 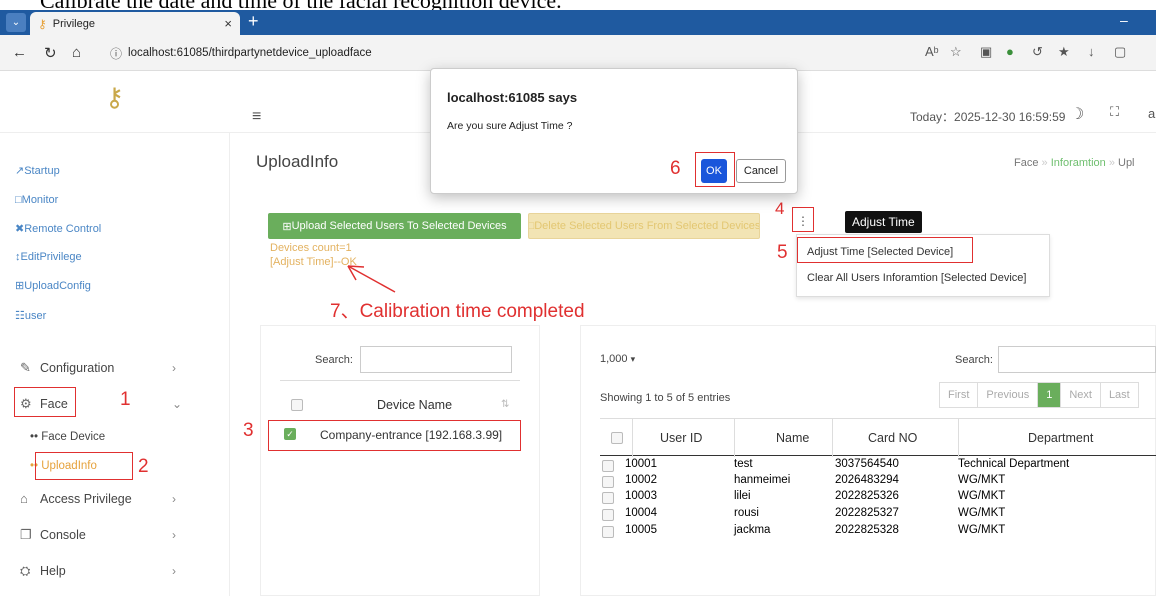 What do you see at coordinates (26, 534) in the screenshot?
I see `window-icon: ❐` at bounding box center [26, 534].